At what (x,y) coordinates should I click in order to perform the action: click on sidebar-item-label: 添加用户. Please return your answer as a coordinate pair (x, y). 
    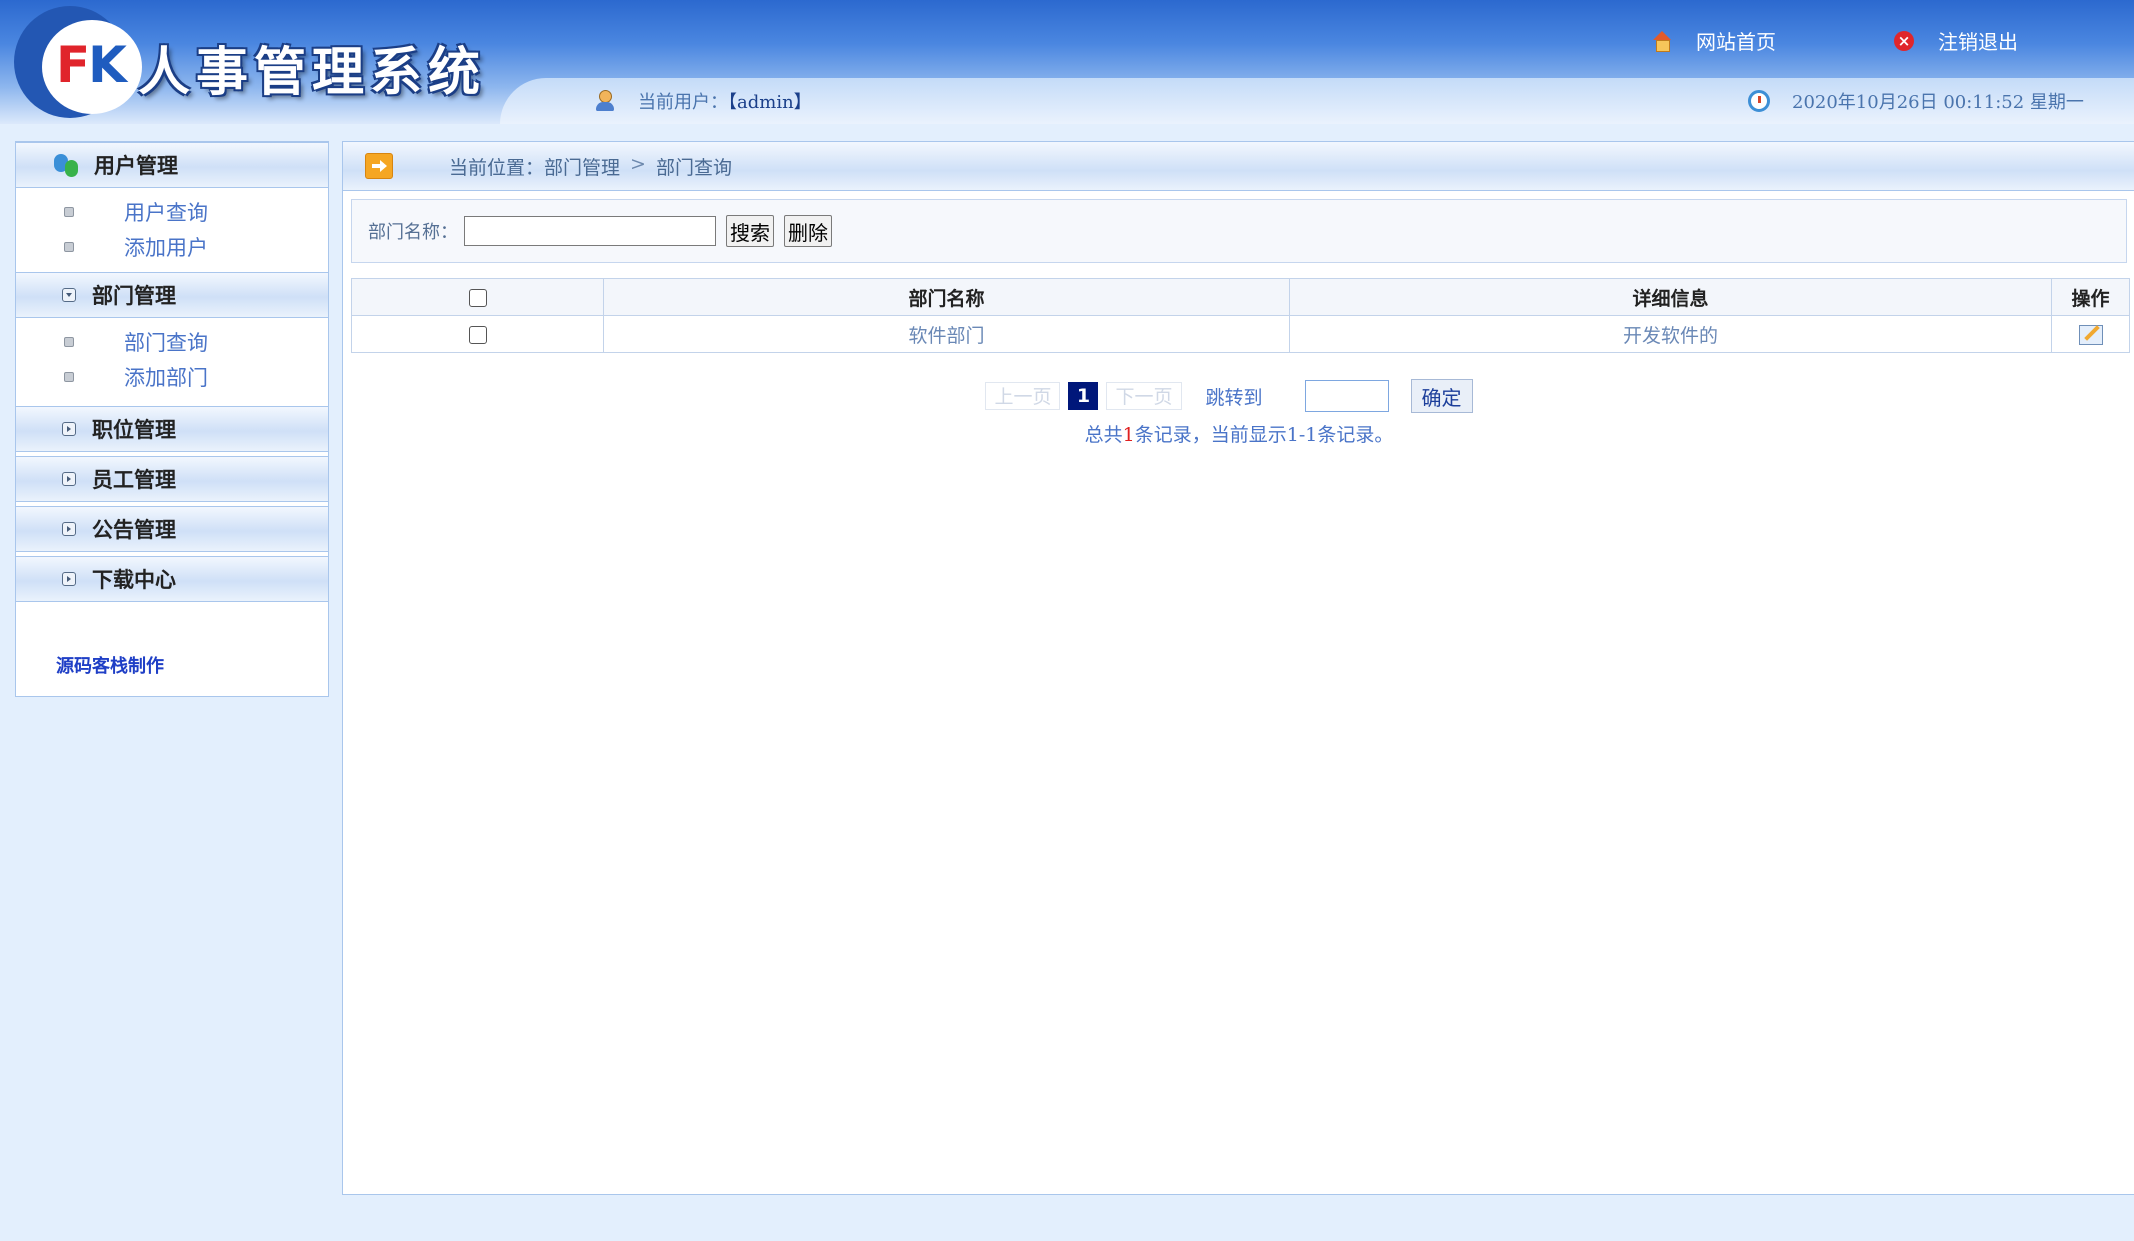
    Looking at the image, I should click on (166, 247).